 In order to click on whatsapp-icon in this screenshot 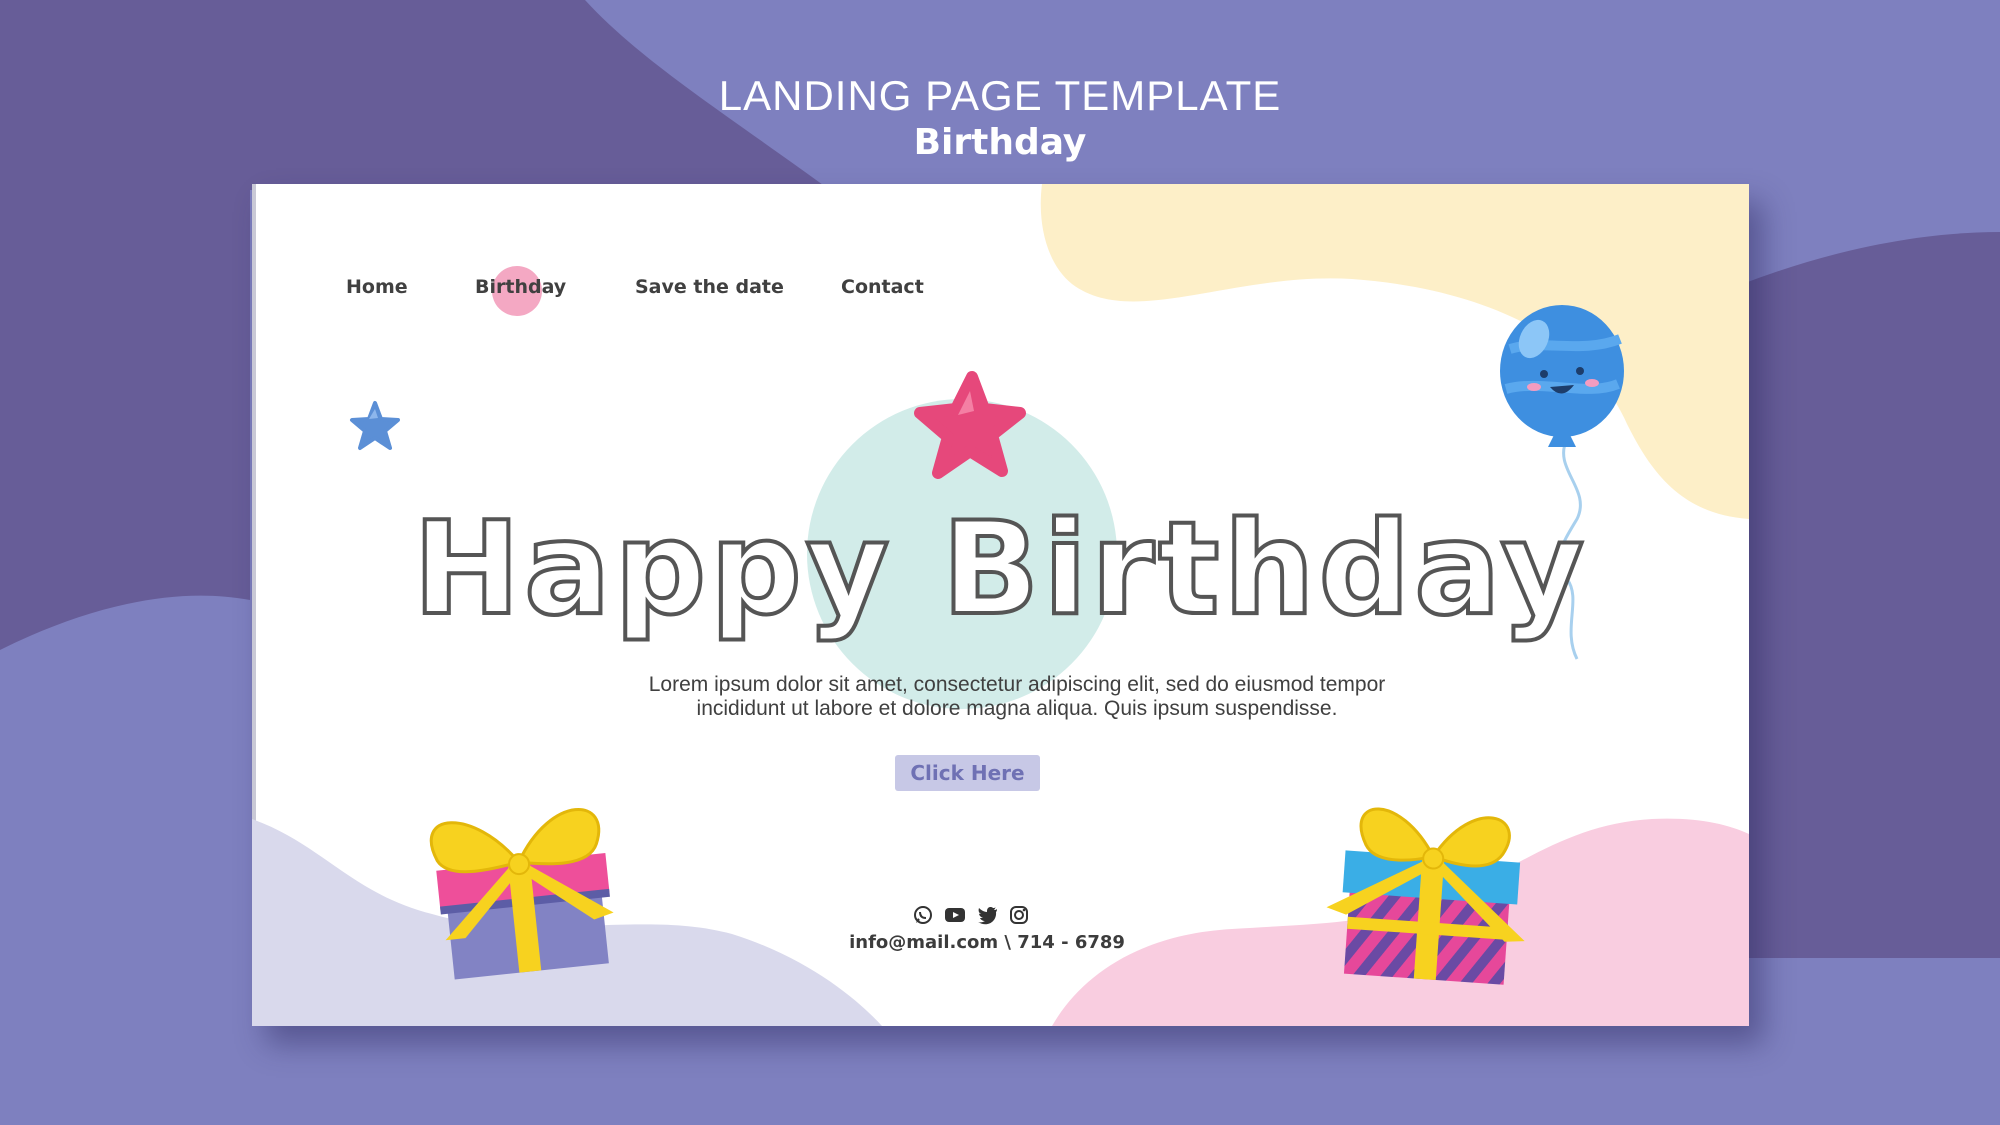, I will do `click(923, 915)`.